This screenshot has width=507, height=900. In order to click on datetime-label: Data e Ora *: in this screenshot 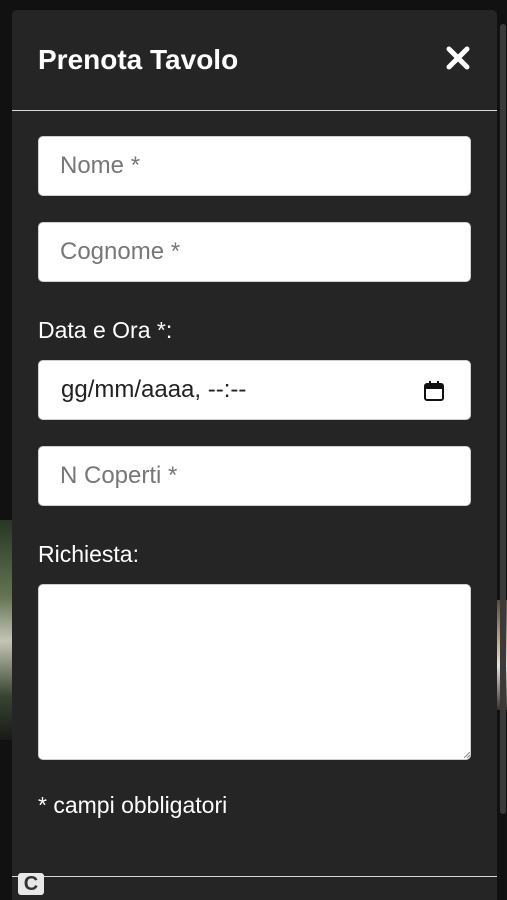, I will do `click(105, 330)`.